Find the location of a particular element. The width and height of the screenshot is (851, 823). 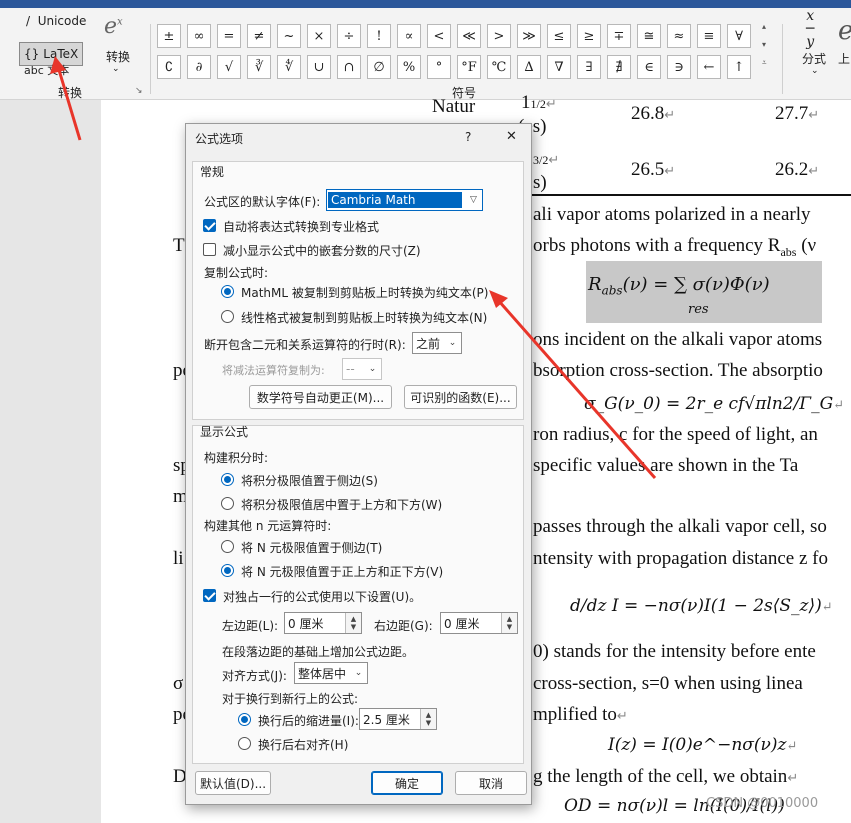

annotation-arrow-latex is located at coordinates (69, 105).